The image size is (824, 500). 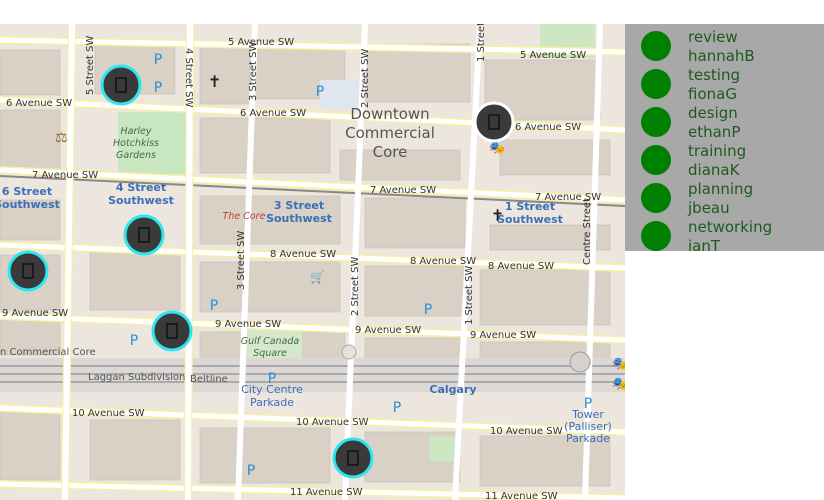 What do you see at coordinates (730, 227) in the screenshot?
I see `legend-title: networking` at bounding box center [730, 227].